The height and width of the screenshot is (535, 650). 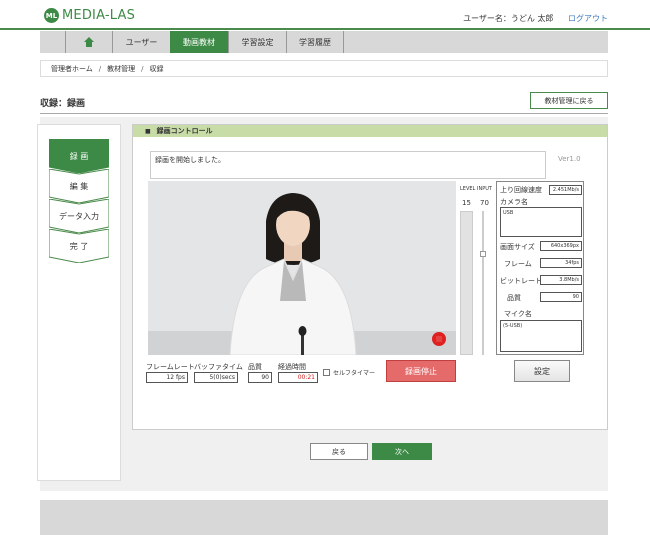 What do you see at coordinates (508, 18) in the screenshot?
I see `user-name: ユーザー名：うどん 太郎` at bounding box center [508, 18].